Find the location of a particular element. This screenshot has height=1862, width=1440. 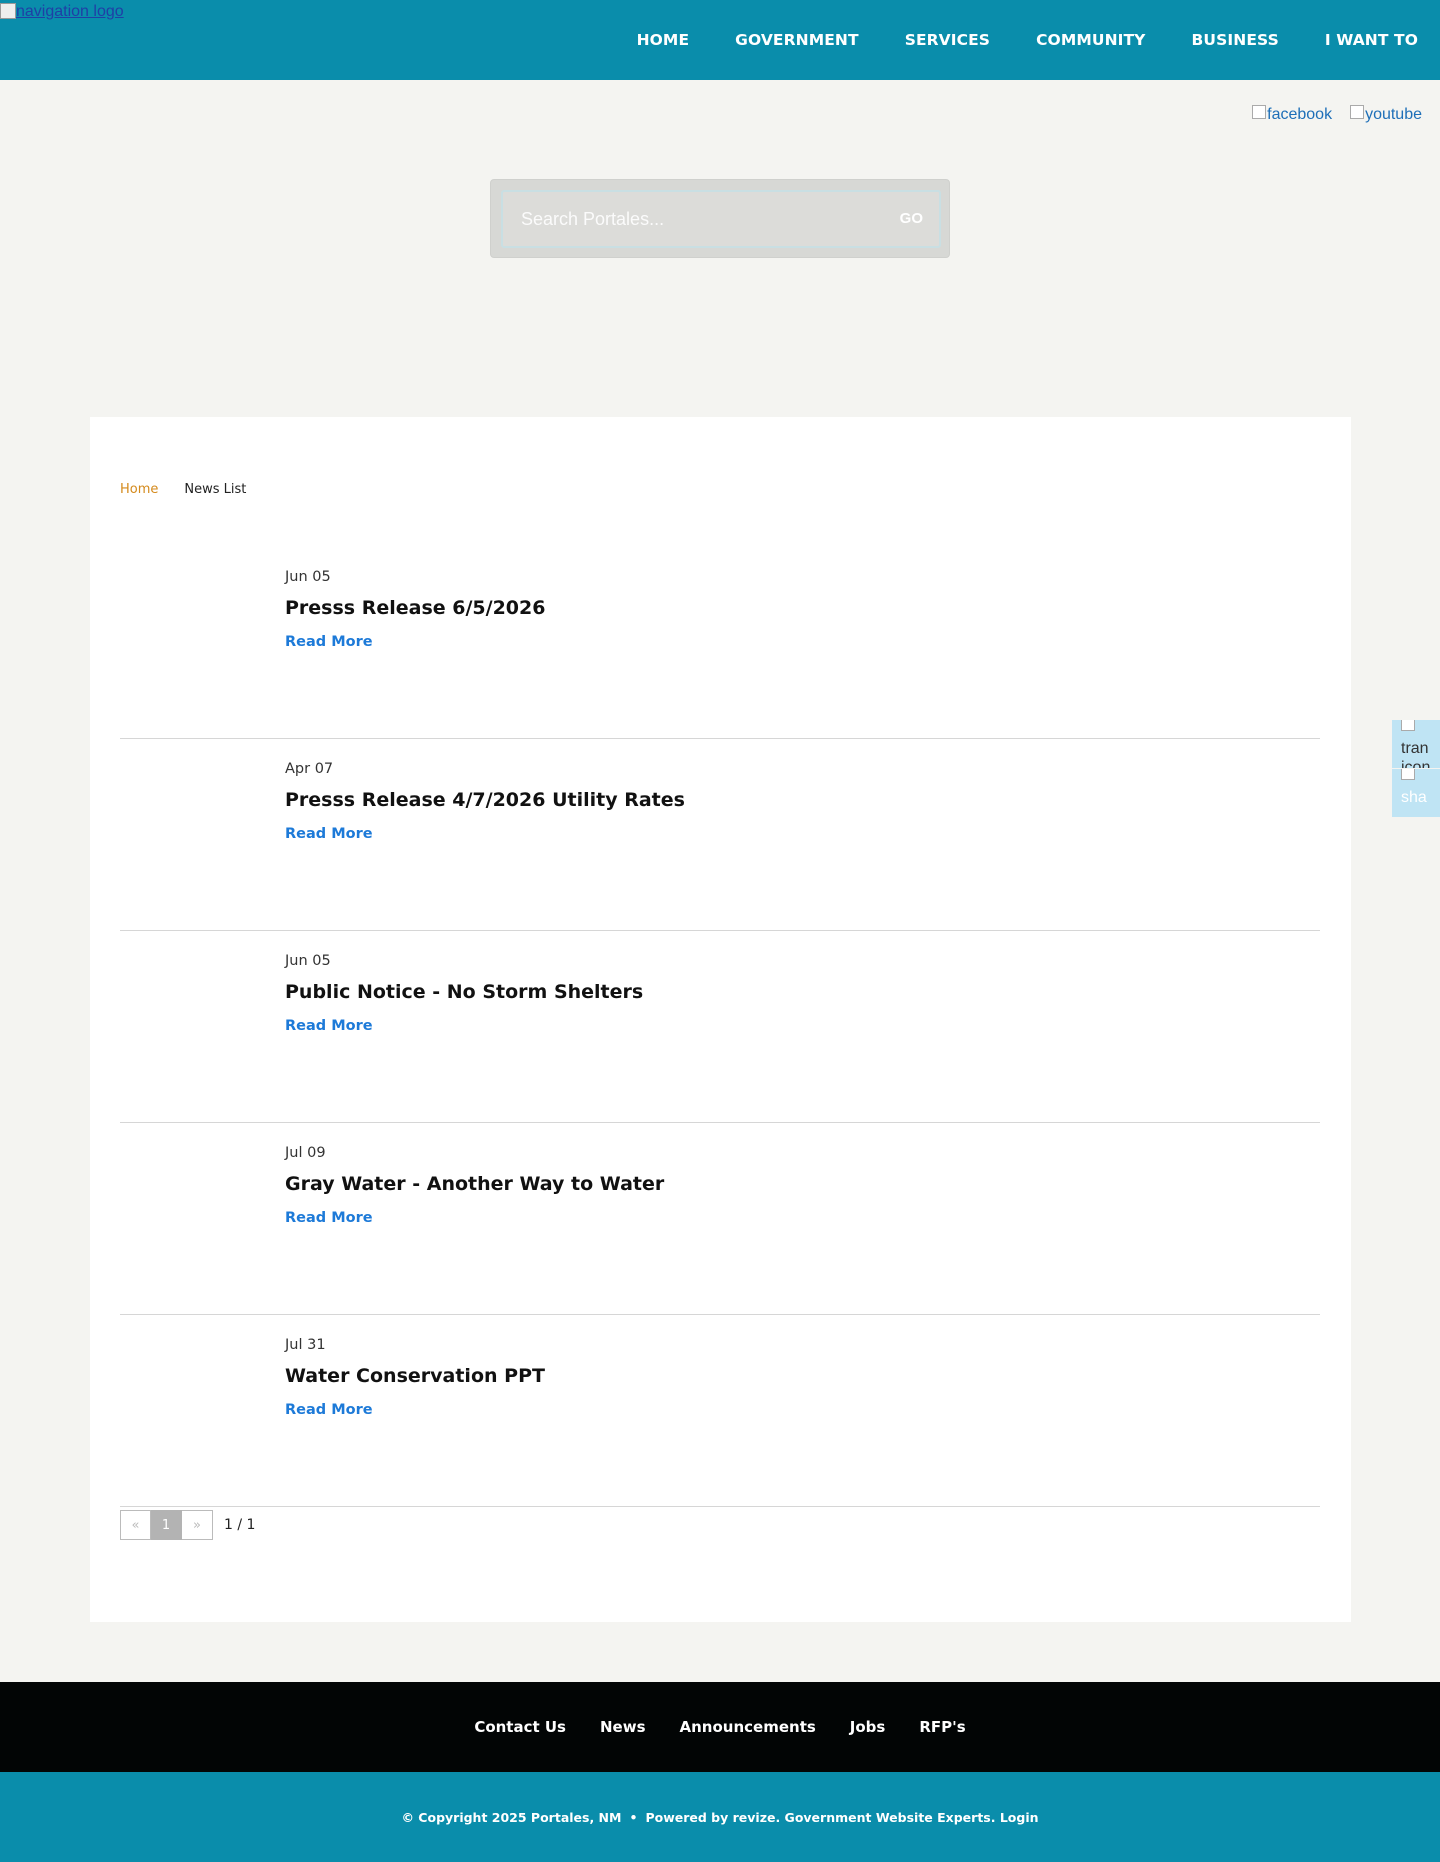

news-item: Jun 05 Presss Release 6/5/2026 Read More is located at coordinates (720, 643).